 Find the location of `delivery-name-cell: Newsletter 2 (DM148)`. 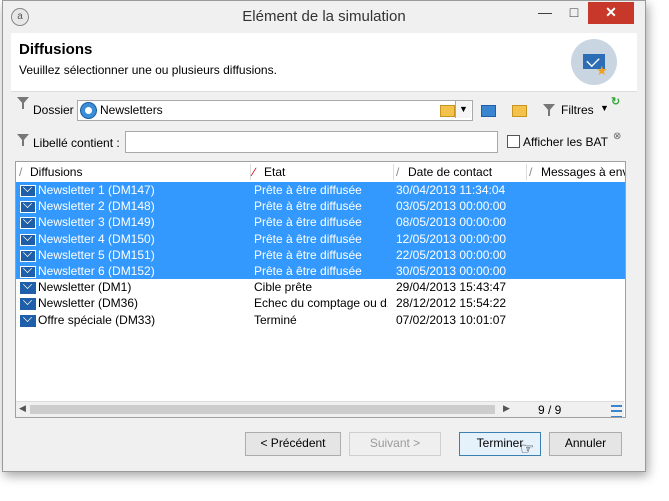

delivery-name-cell: Newsletter 2 (DM148) is located at coordinates (96, 206).